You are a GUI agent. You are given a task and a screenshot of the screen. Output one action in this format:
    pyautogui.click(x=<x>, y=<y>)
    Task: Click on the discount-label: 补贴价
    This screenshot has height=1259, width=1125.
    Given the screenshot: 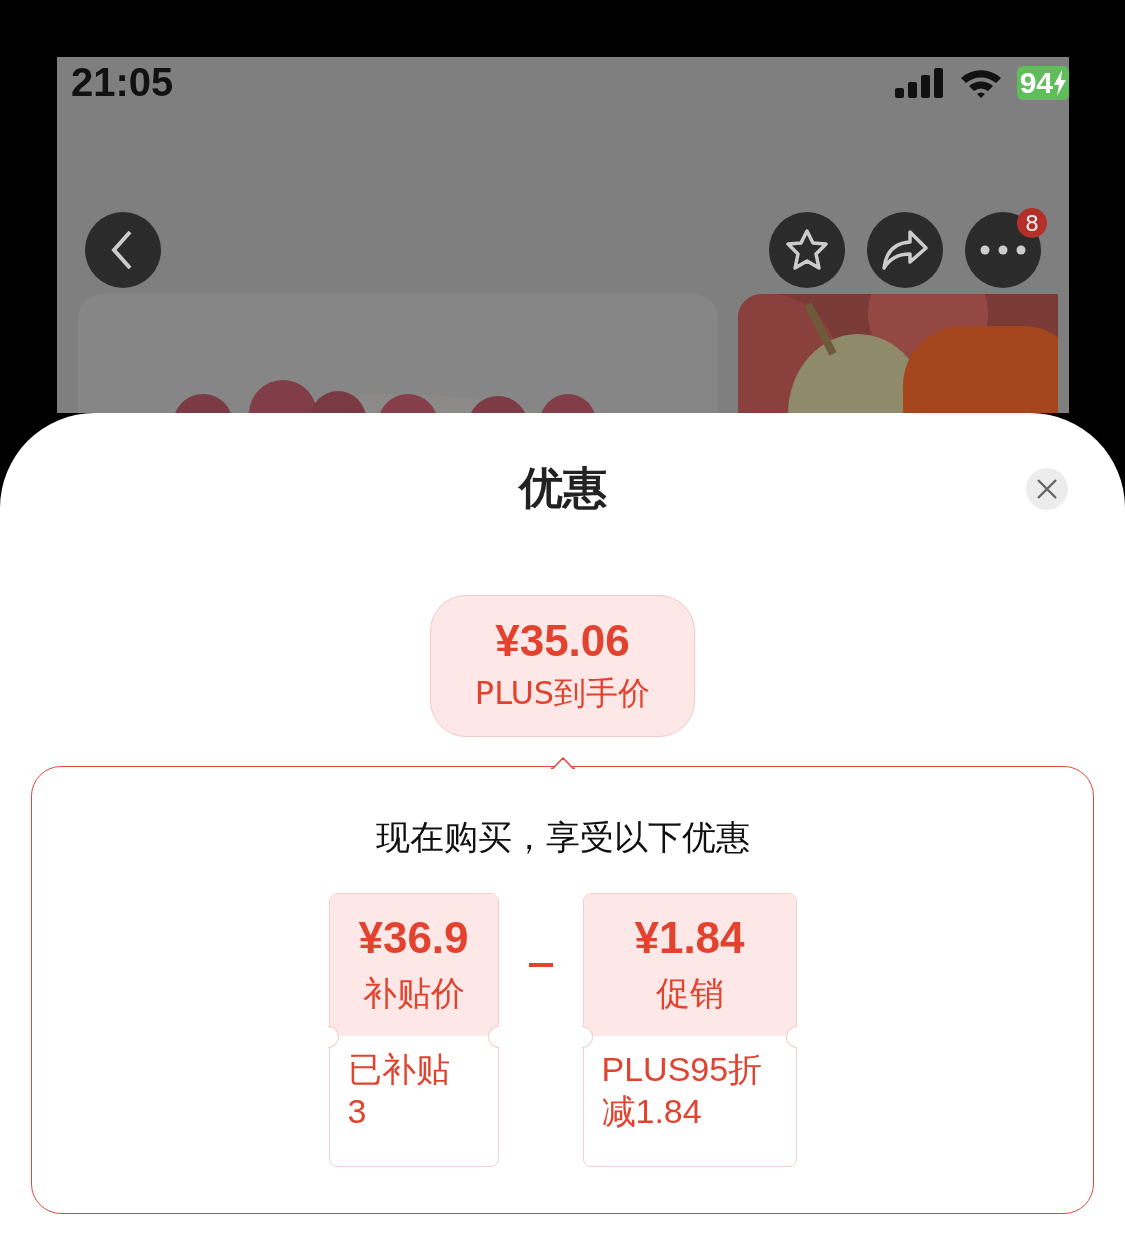 What is the action you would take?
    pyautogui.click(x=413, y=993)
    